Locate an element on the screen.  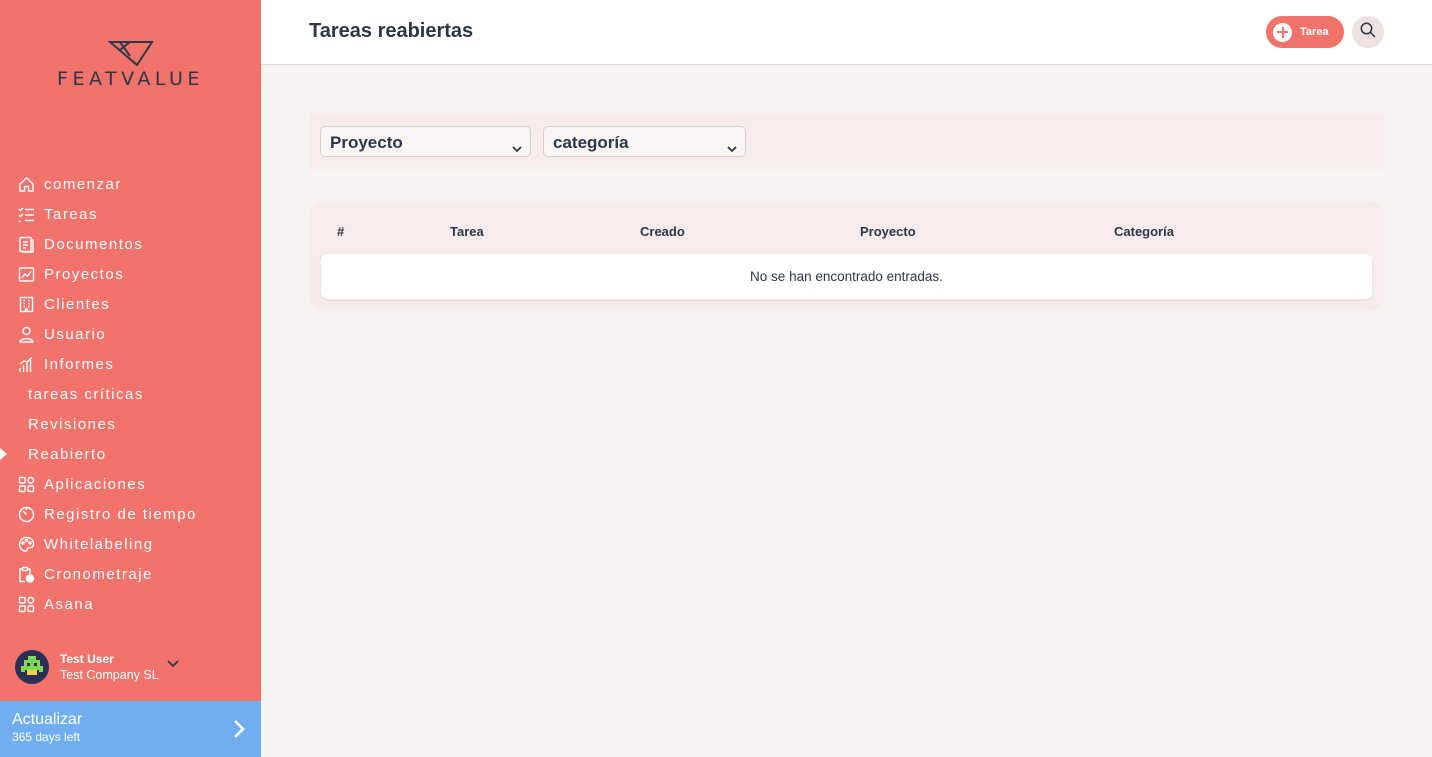
upgrade-title: Actualizar is located at coordinates (47, 719).